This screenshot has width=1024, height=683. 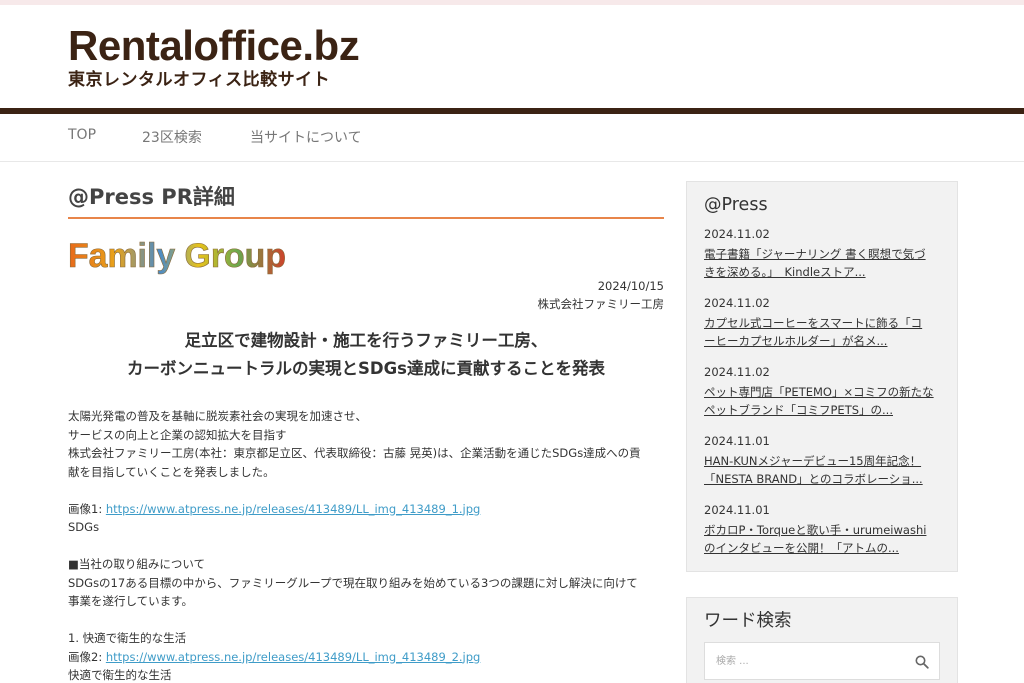 What do you see at coordinates (87, 656) in the screenshot?
I see `image2-label: 画像2:` at bounding box center [87, 656].